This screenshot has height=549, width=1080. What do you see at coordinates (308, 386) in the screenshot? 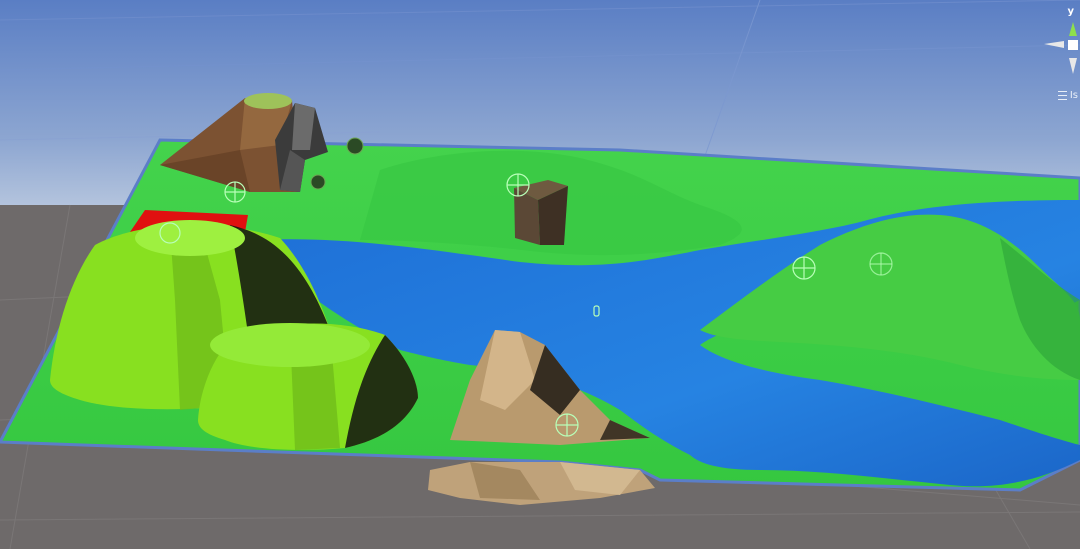
I see `hill-small` at bounding box center [308, 386].